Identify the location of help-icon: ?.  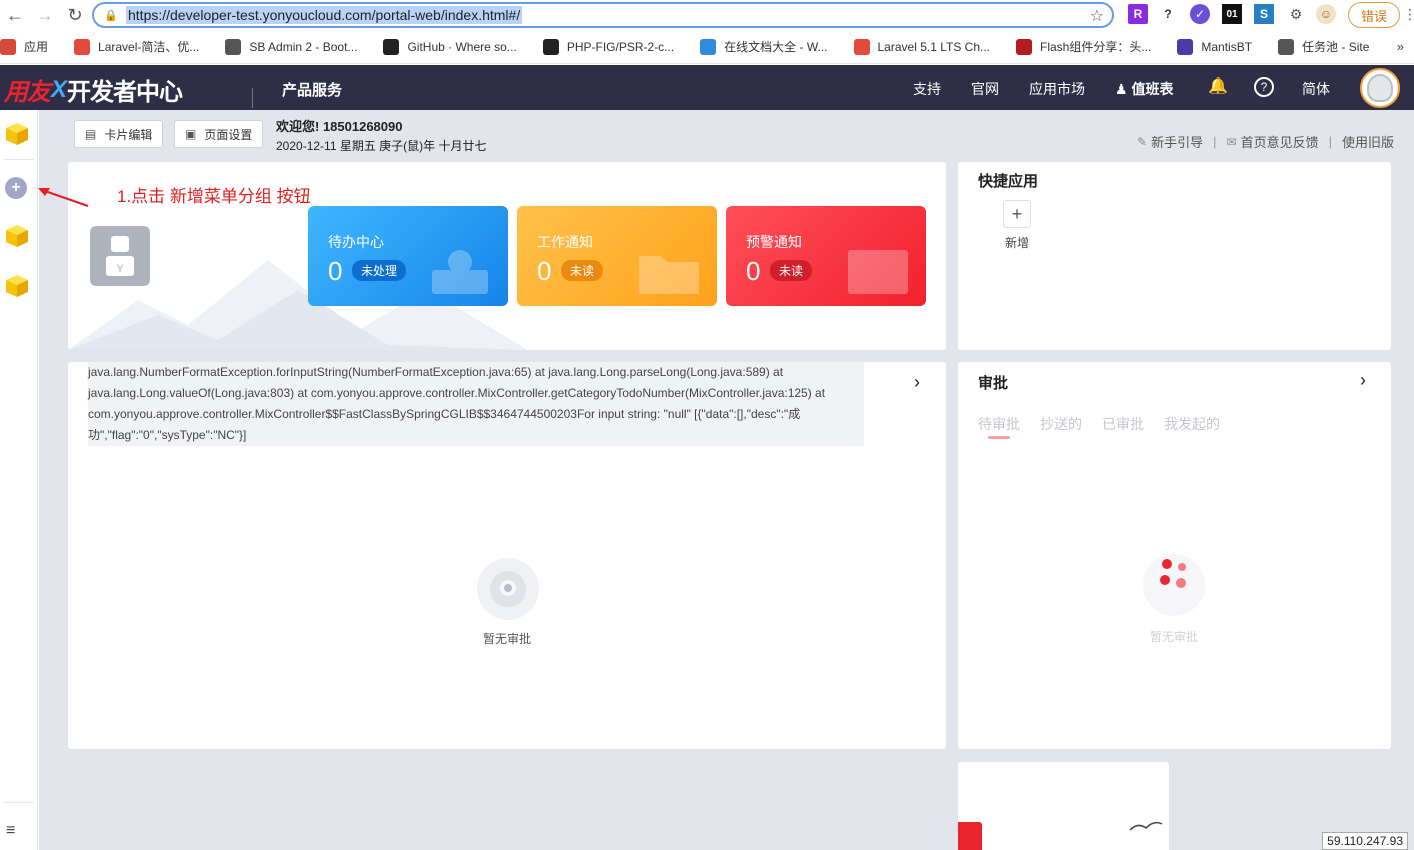
(1264, 87).